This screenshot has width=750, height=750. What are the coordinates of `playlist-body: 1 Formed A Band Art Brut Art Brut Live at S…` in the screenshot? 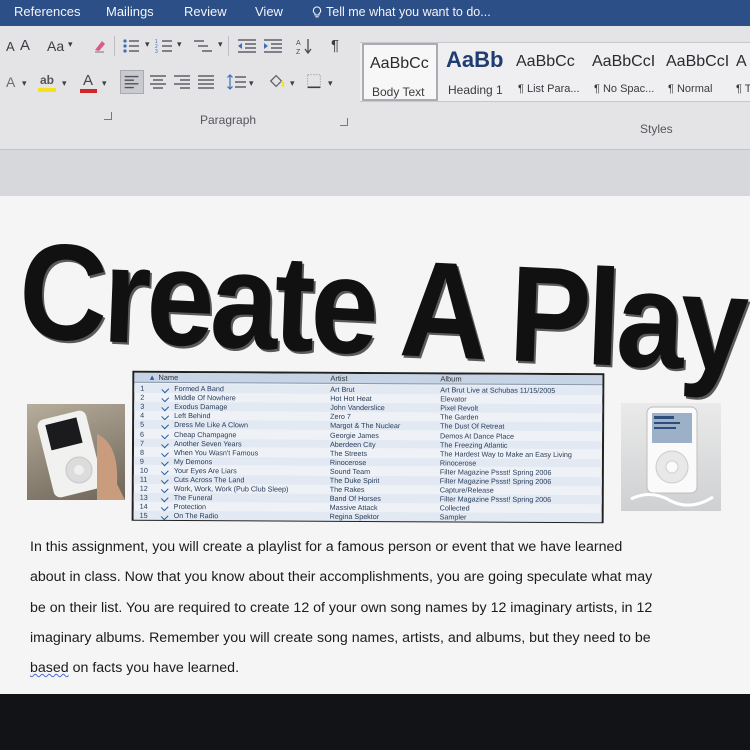 It's located at (368, 453).